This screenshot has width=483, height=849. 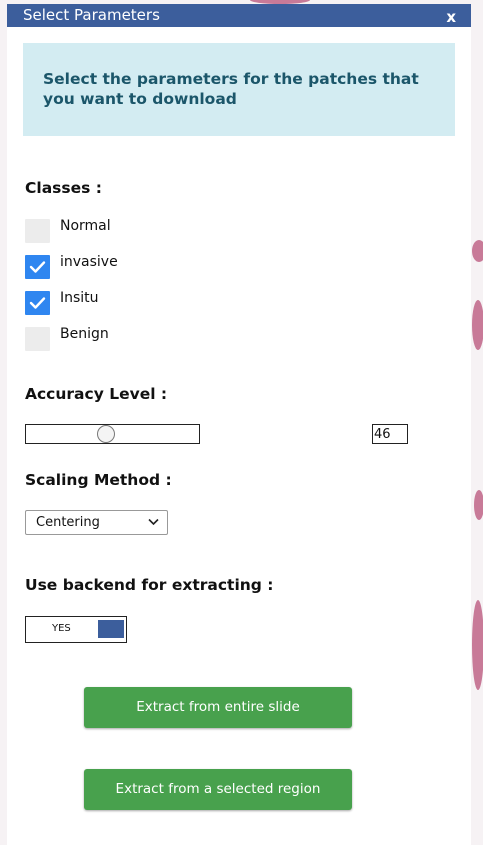 I want to click on close-button: x, so click(x=451, y=17).